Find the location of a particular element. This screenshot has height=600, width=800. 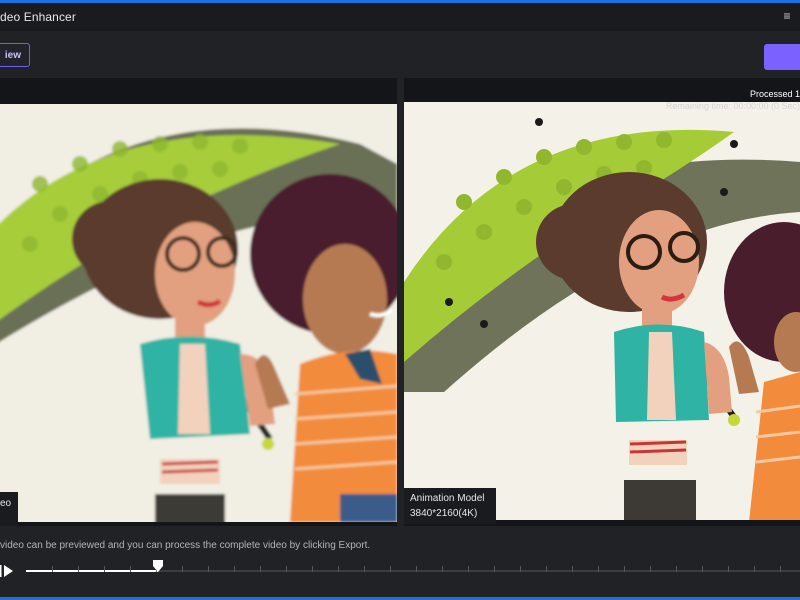

title-bar: deo Enhancer ≡ is located at coordinates (400, 17).